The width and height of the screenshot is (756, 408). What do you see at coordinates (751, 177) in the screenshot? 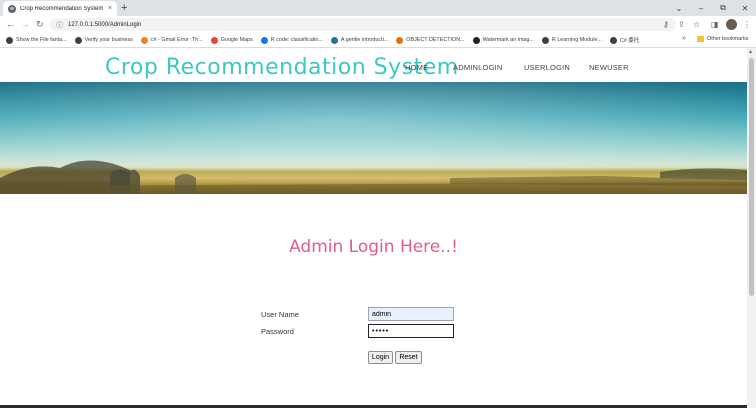
I see `scrollbar-thumb` at bounding box center [751, 177].